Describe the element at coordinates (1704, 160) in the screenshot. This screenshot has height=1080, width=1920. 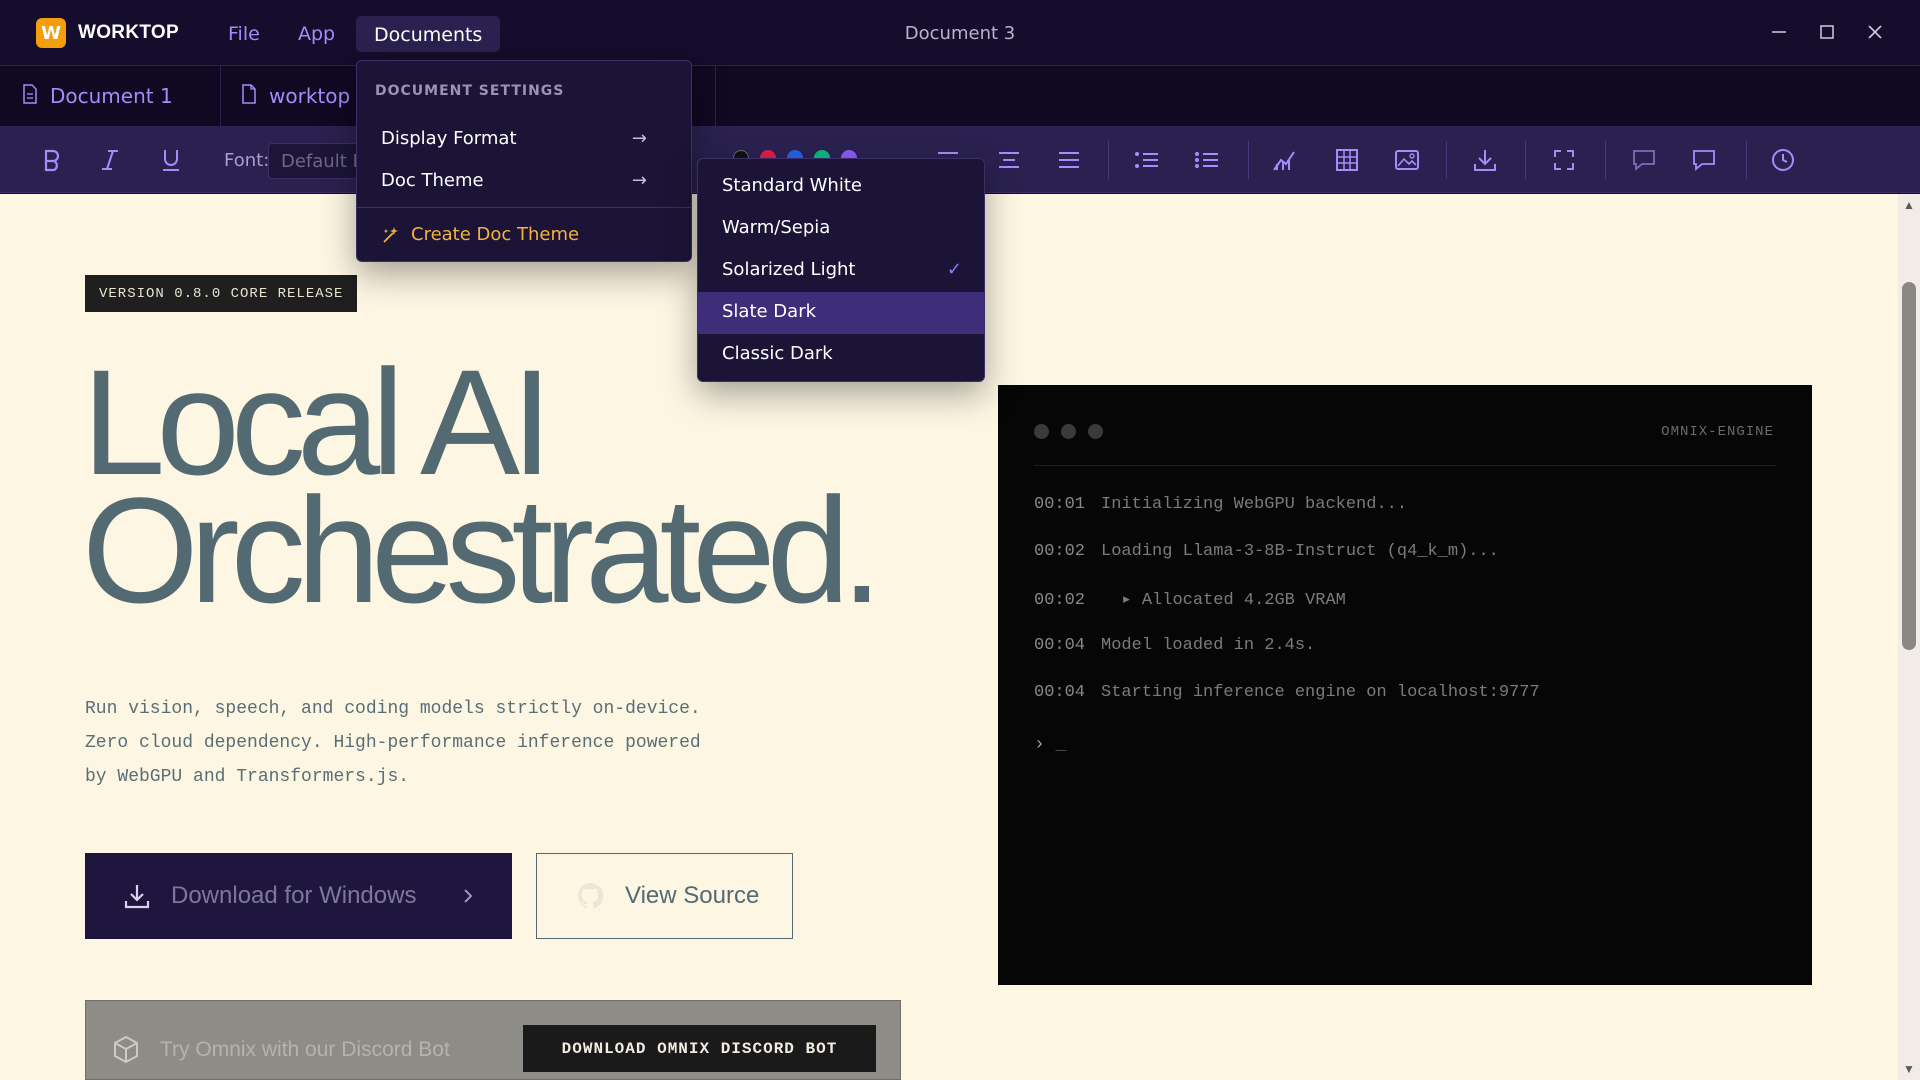
I see `comments-icon` at that location.